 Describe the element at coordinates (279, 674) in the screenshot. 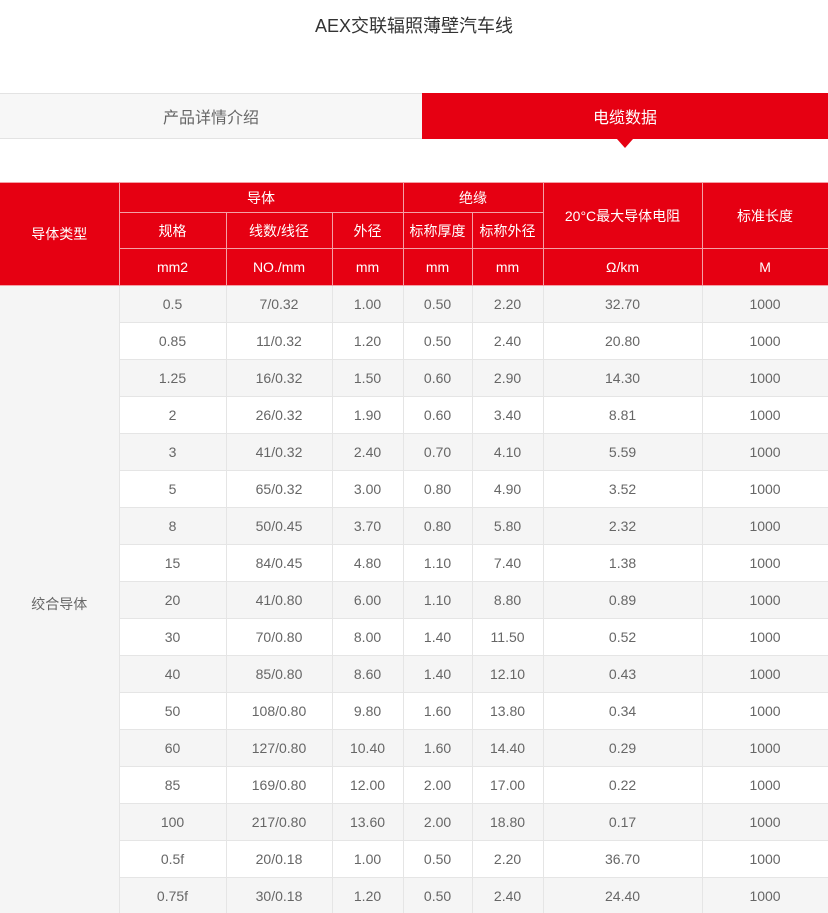

I see `cell-strands: 85/0.80` at that location.